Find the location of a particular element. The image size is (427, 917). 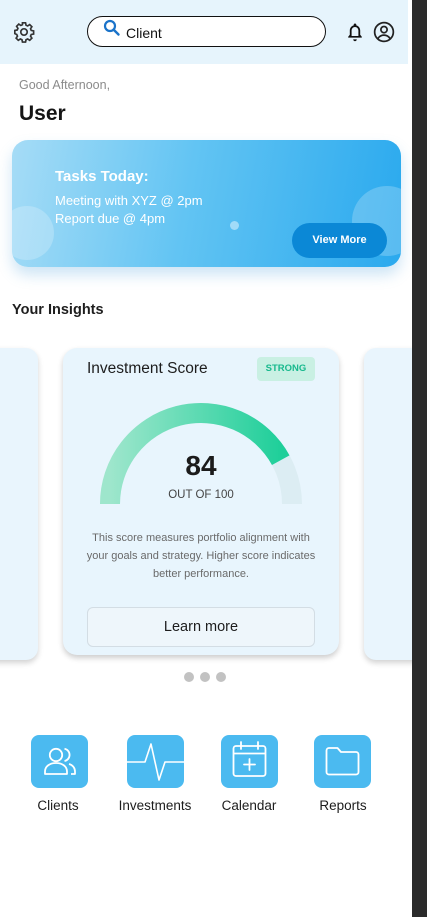

greeting-text: Good Afternoon, is located at coordinates (65, 85).